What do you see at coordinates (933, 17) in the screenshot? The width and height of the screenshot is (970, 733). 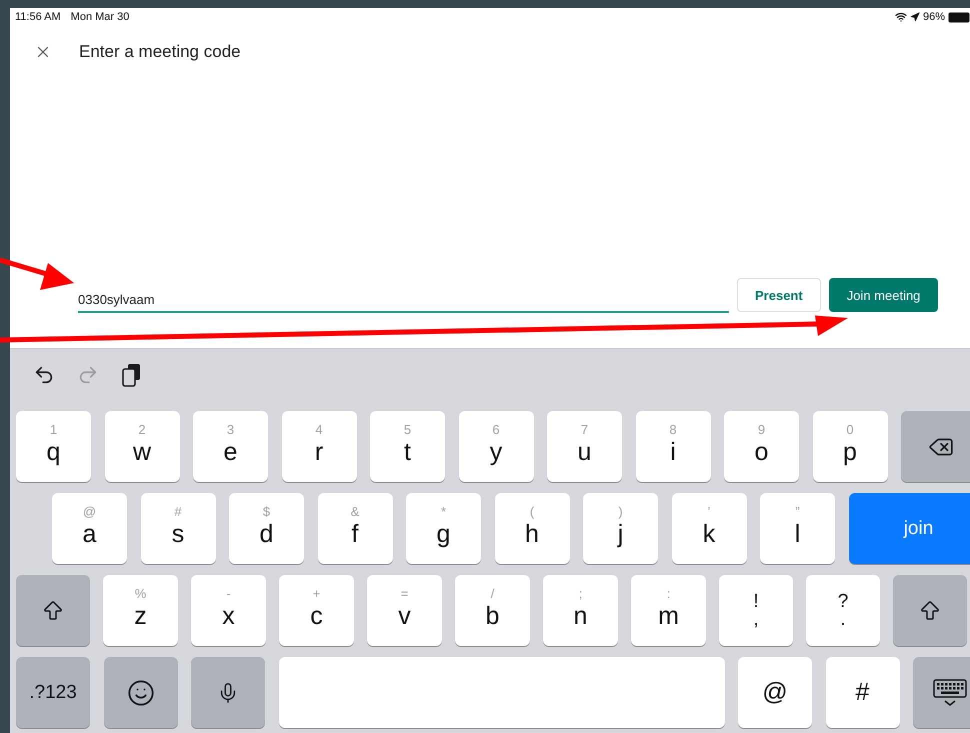 I see `battery-percent: 96%` at bounding box center [933, 17].